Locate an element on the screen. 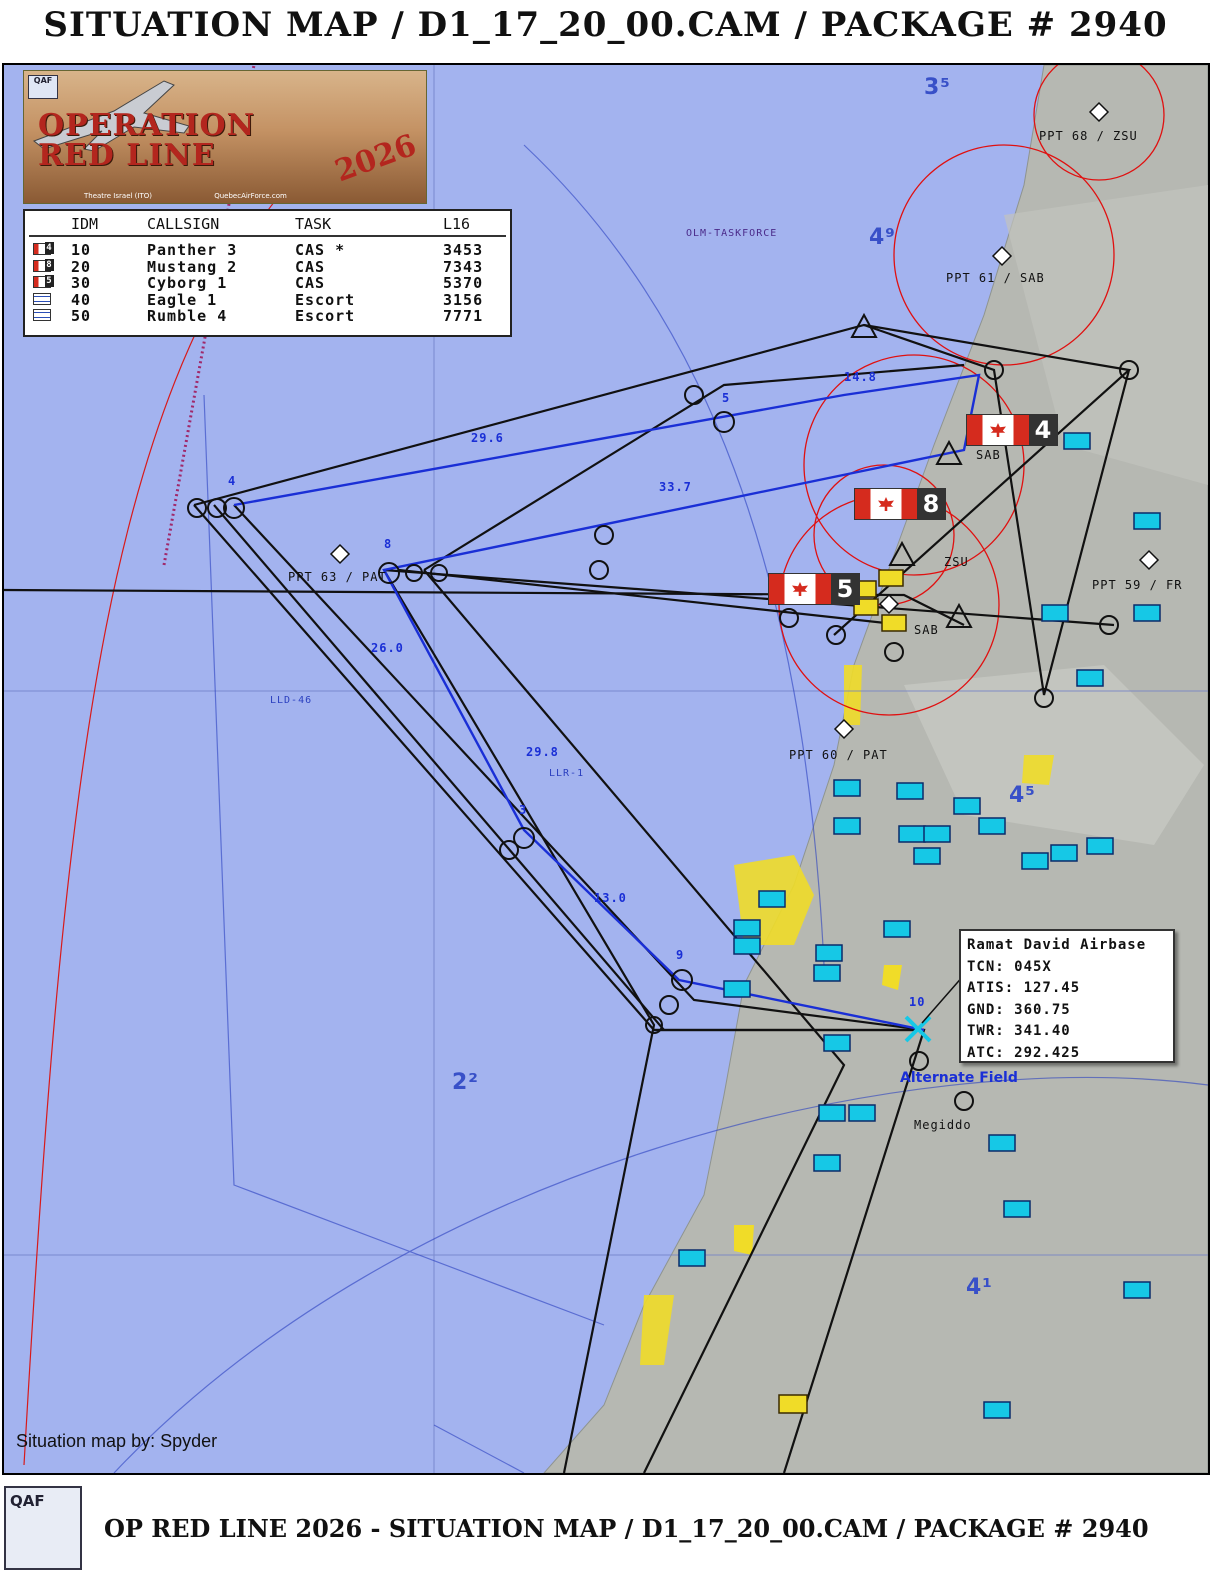 This screenshot has width=1211, height=1584. logo-theatre: Theatre Israel (ITO) is located at coordinates (118, 196).